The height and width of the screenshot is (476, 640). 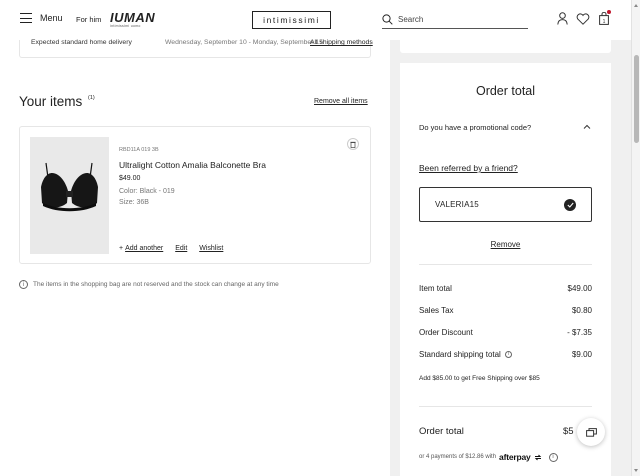 I want to click on items-count: (1), so click(x=91, y=98).